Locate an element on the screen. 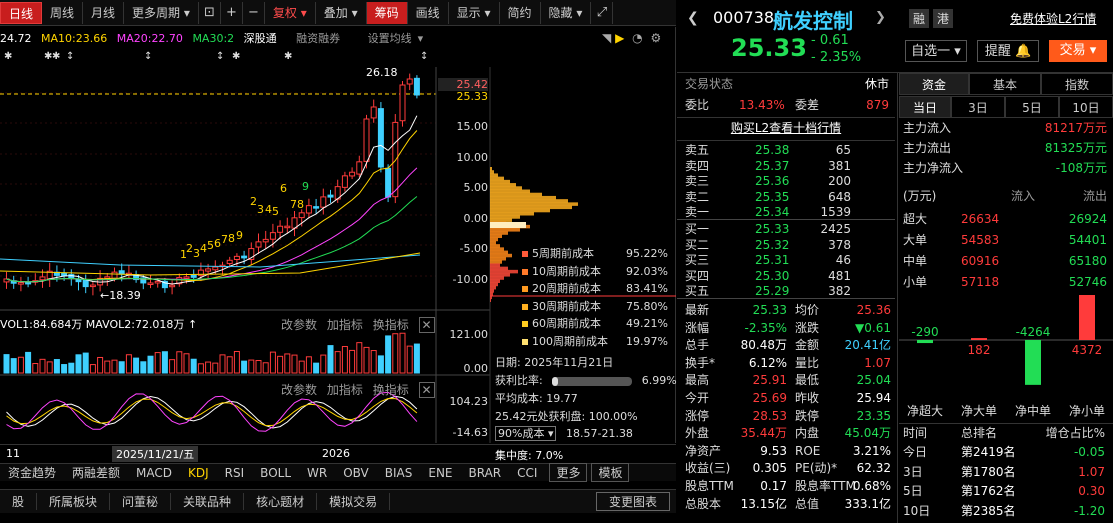 This screenshot has width=1113, height=523. indicator-tab-1: 两融差额 is located at coordinates (96, 472).